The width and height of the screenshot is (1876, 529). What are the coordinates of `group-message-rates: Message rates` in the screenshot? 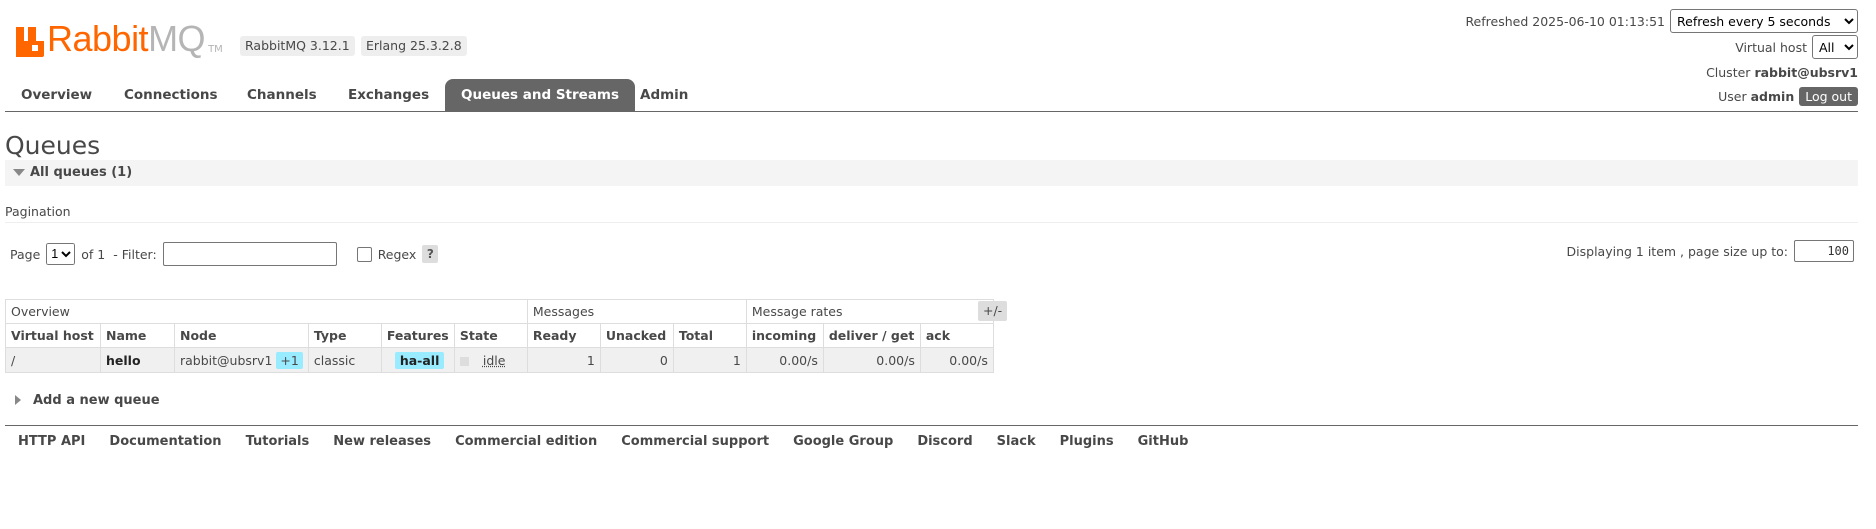 It's located at (869, 311).